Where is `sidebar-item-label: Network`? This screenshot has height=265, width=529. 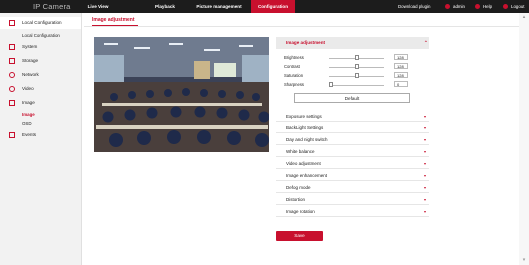
sidebar-item-label: Network is located at coordinates (30, 74).